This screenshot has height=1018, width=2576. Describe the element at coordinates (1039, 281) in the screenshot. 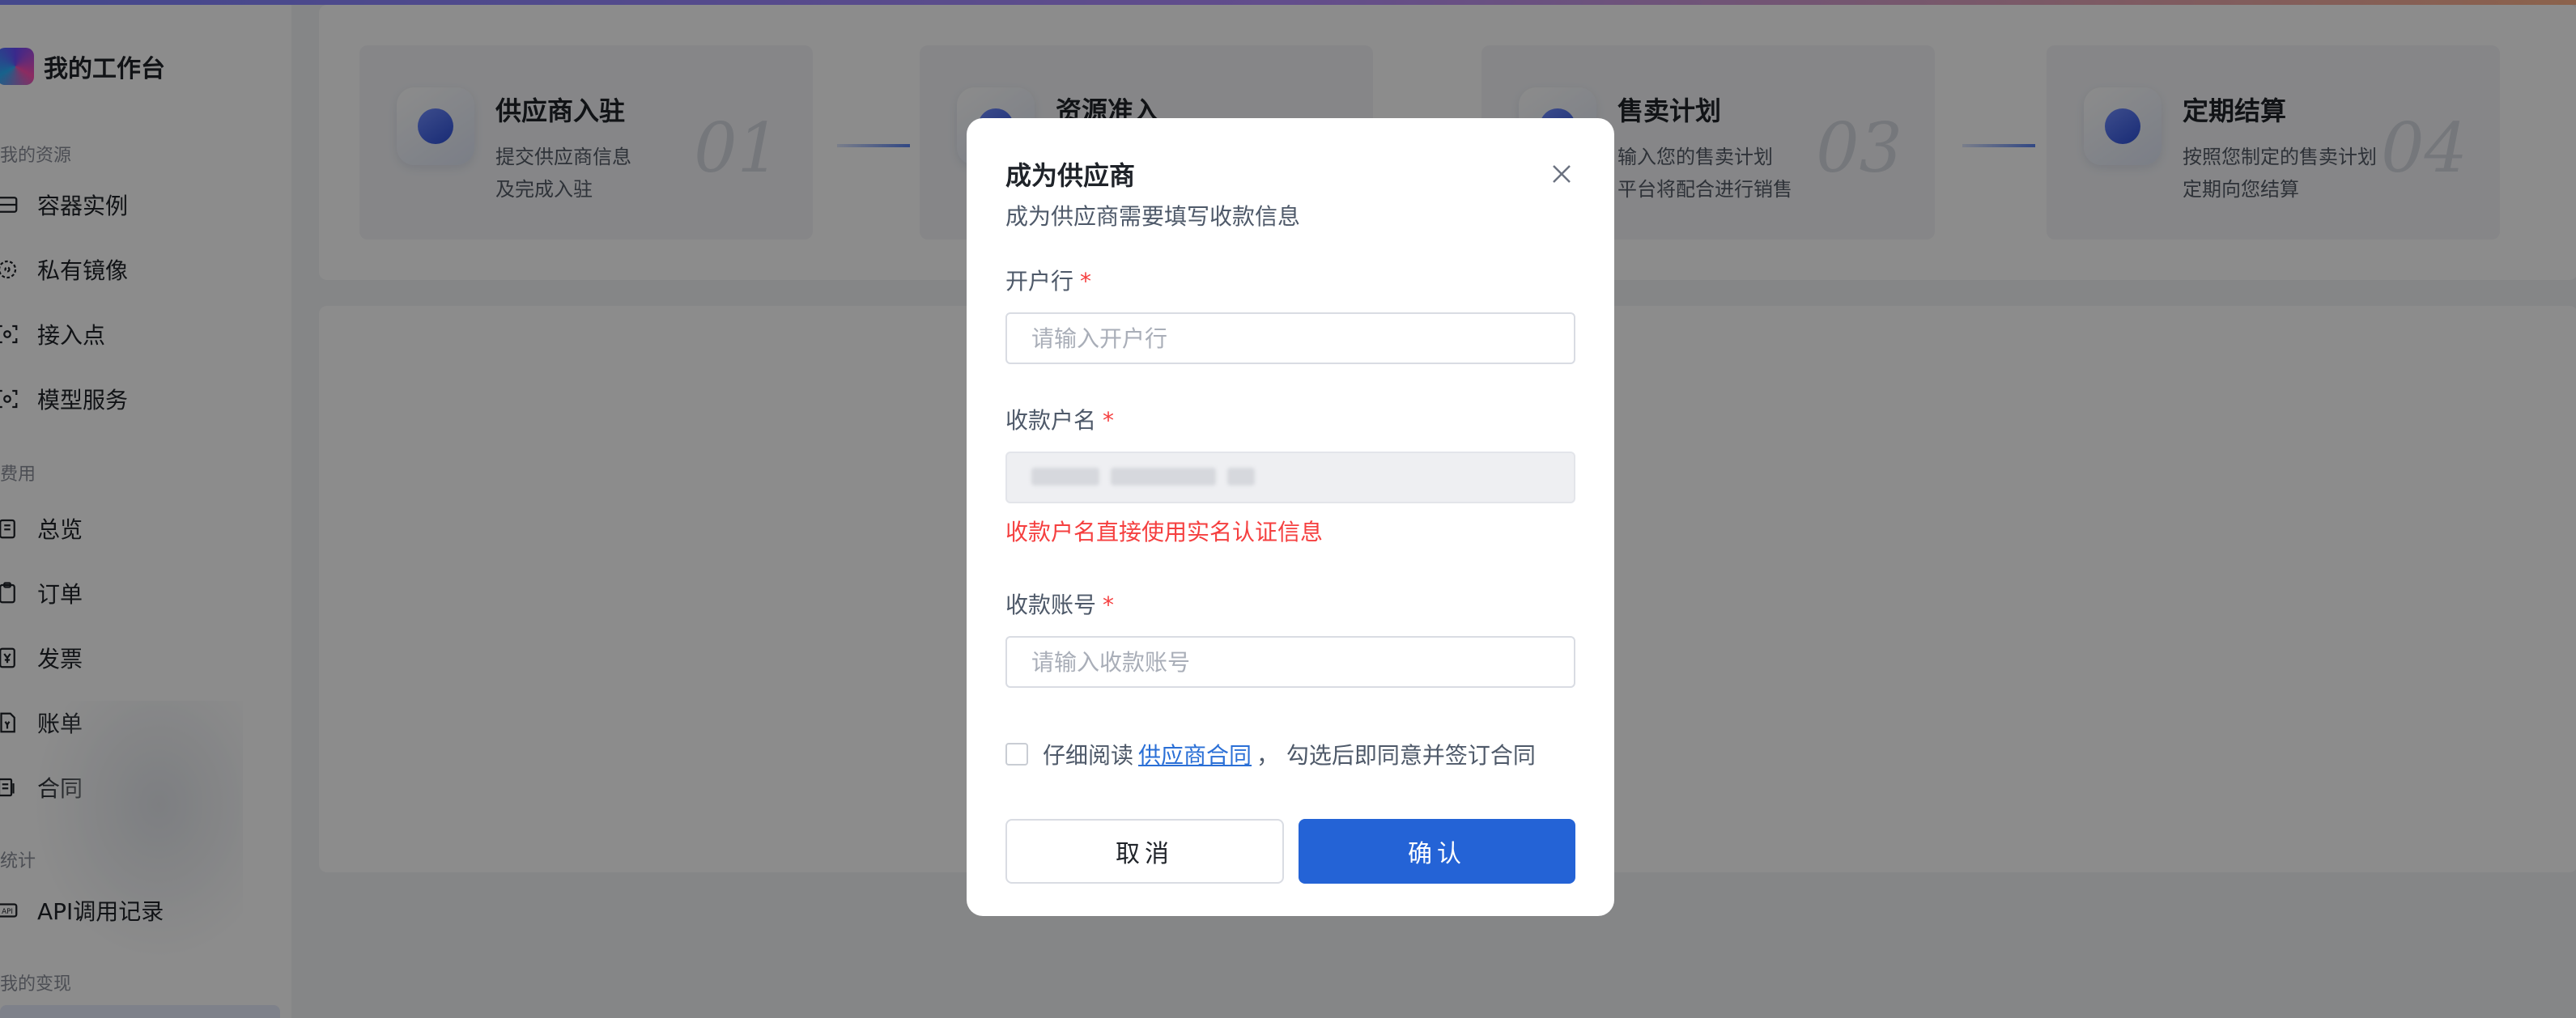

I see `bank-label-text: 开户行` at that location.